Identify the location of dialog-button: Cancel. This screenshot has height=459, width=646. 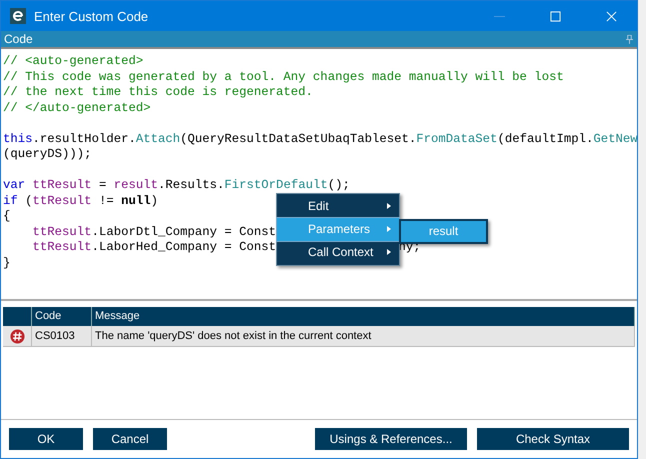
(130, 439).